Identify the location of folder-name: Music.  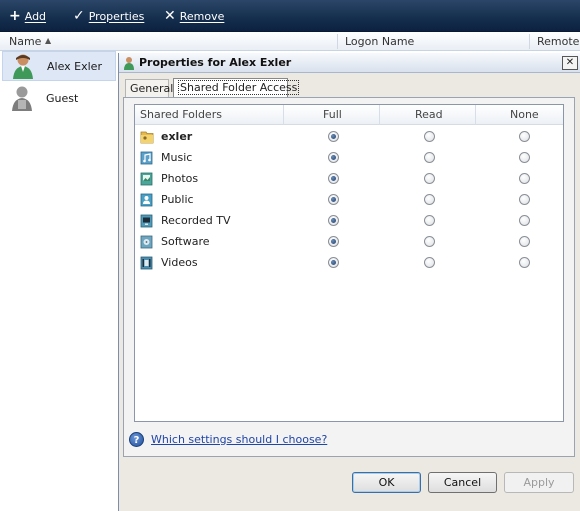
(177, 157).